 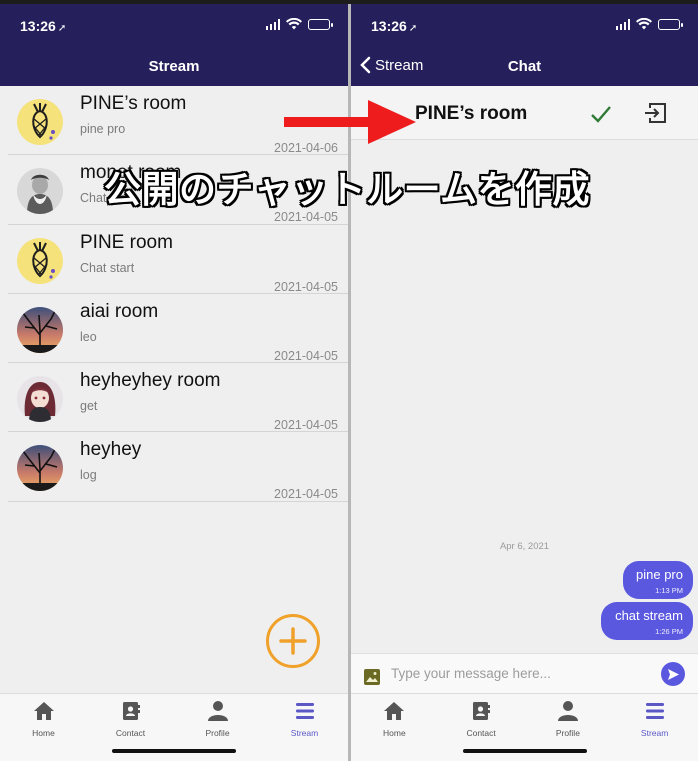 What do you see at coordinates (350, 122) in the screenshot?
I see `annotation-arrow` at bounding box center [350, 122].